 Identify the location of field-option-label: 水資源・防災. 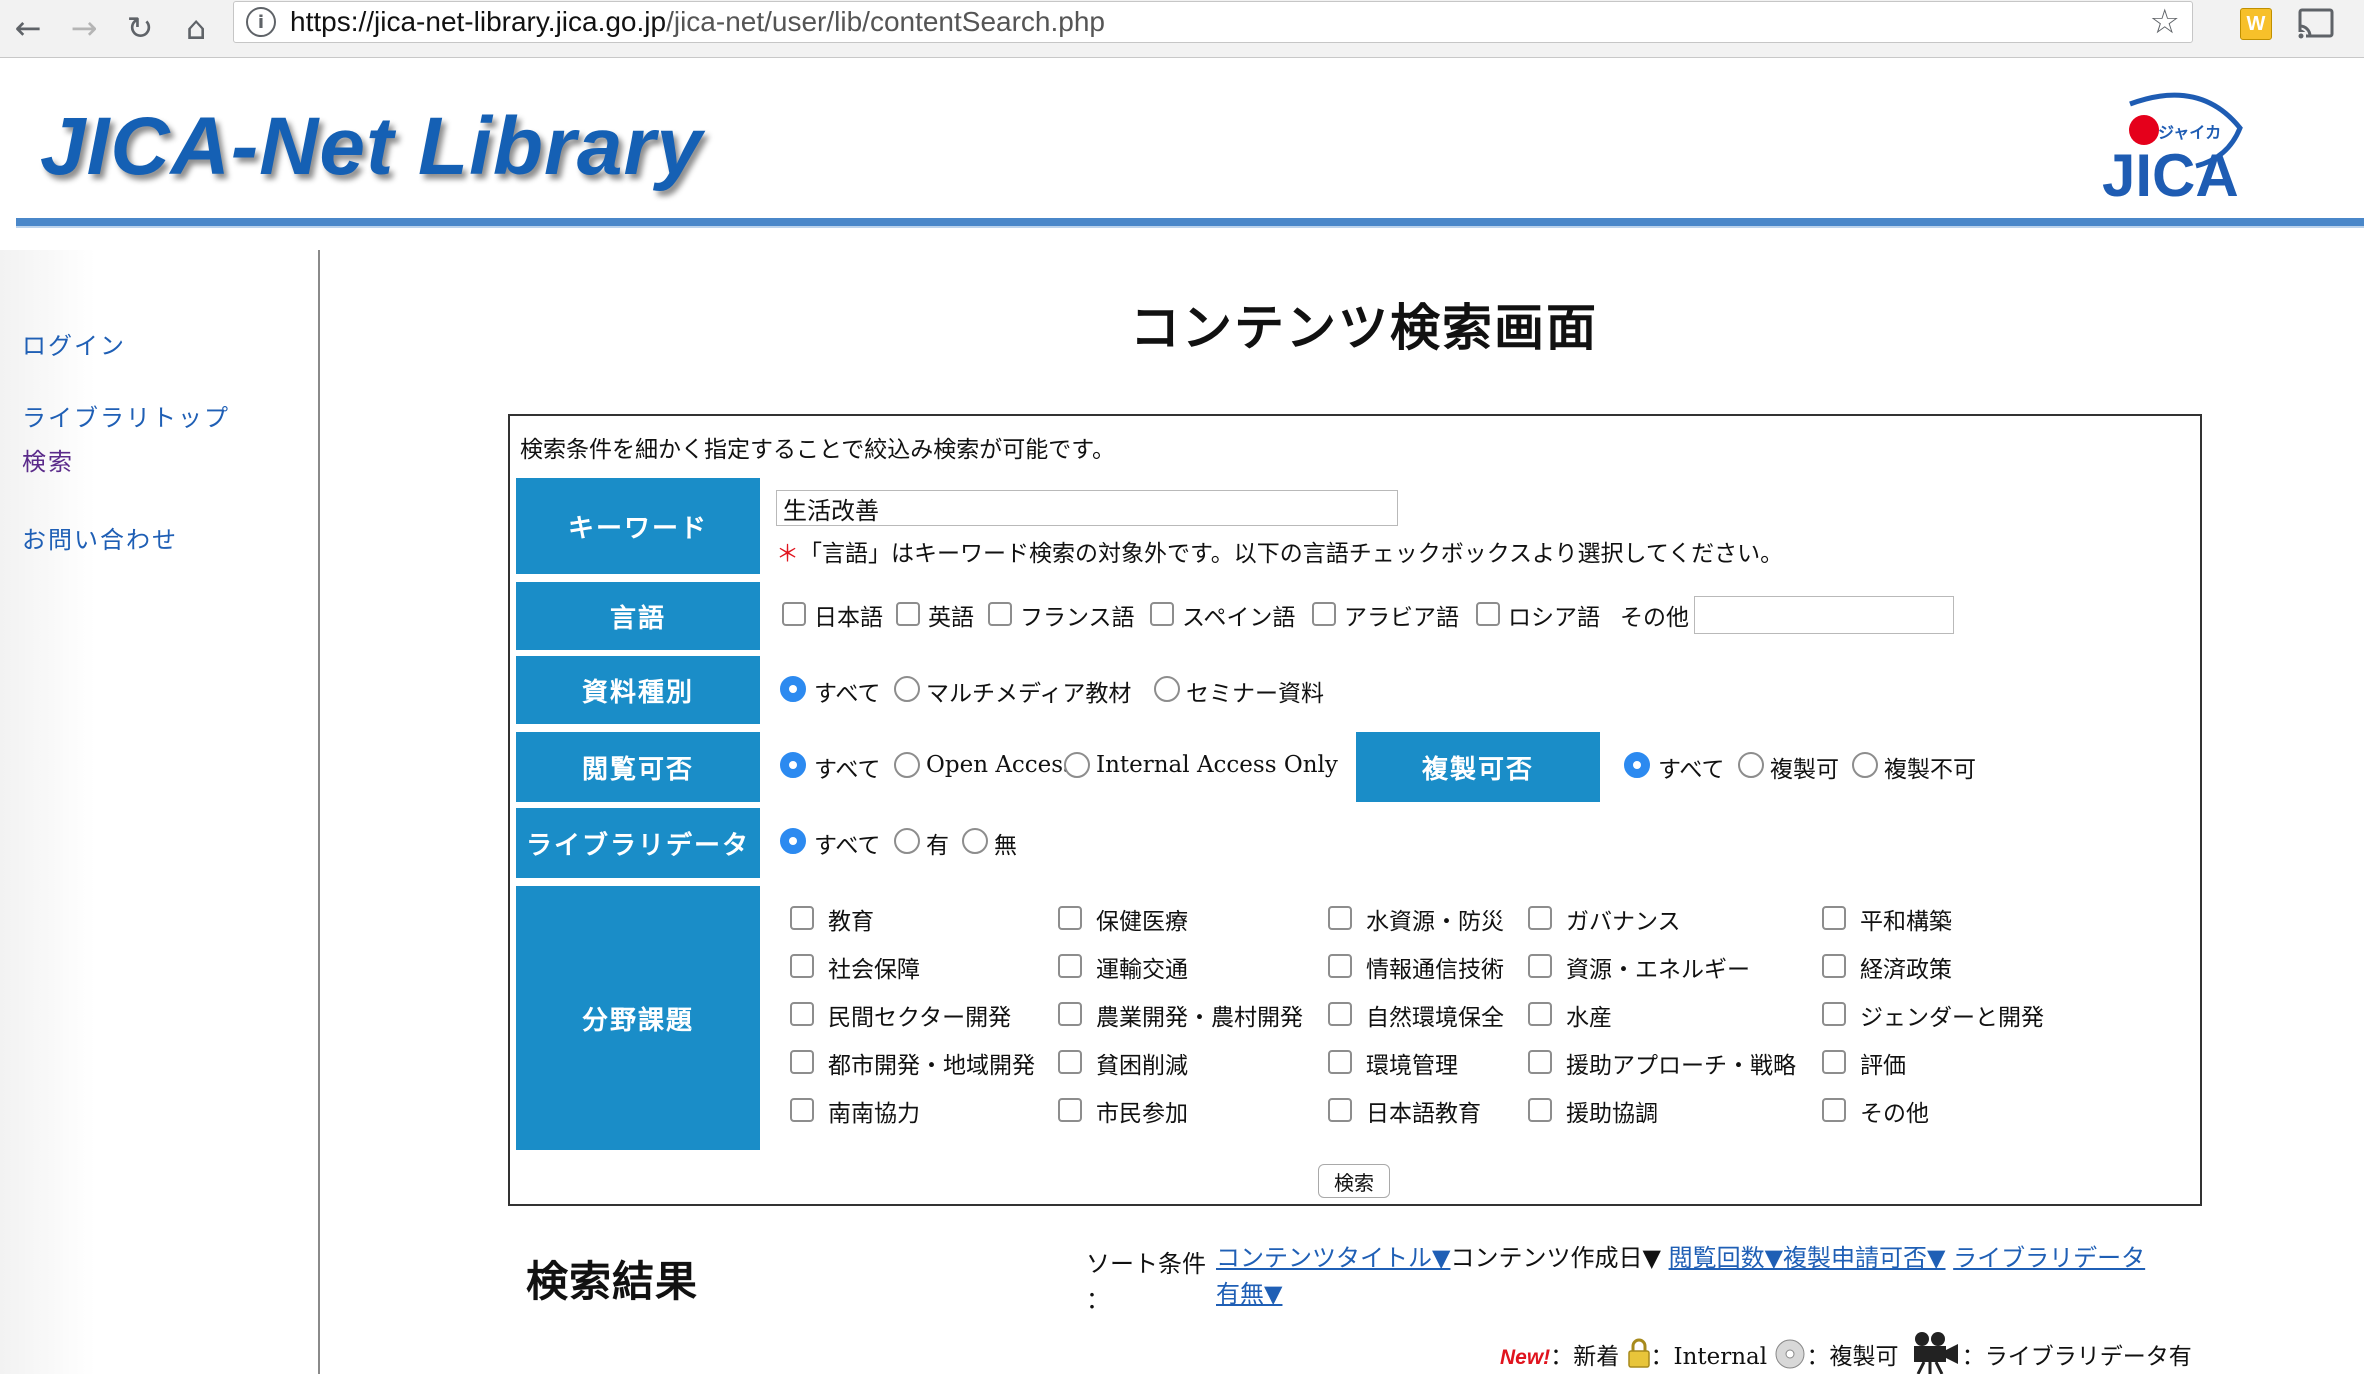
(1435, 922).